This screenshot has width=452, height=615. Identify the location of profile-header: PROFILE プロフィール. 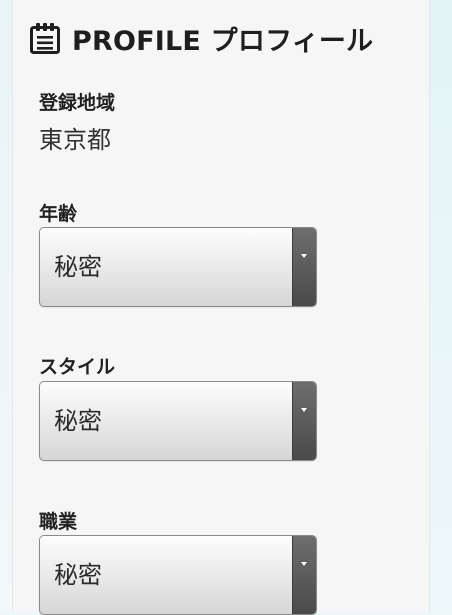
(200, 38).